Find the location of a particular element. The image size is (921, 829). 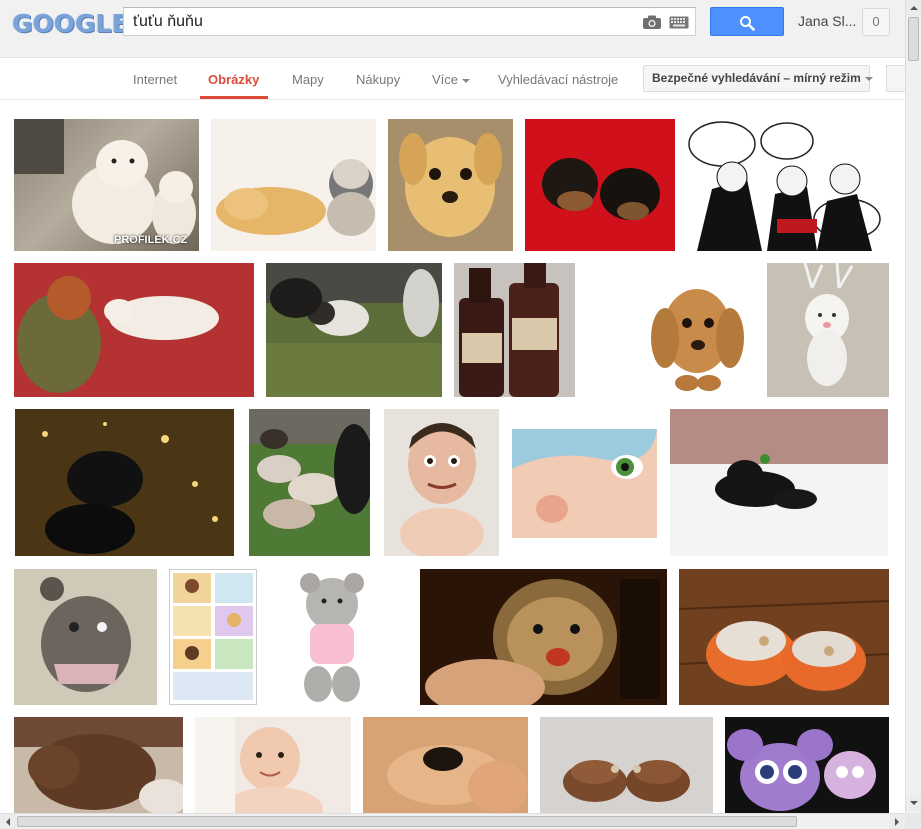

tab-maps: Mapy is located at coordinates (308, 79).